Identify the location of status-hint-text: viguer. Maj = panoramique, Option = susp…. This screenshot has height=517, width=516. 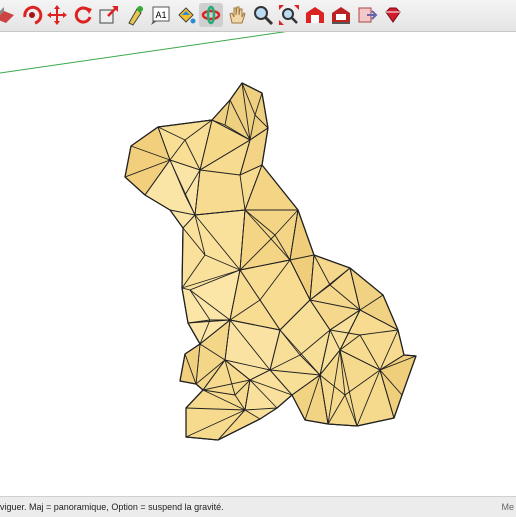
(112, 507).